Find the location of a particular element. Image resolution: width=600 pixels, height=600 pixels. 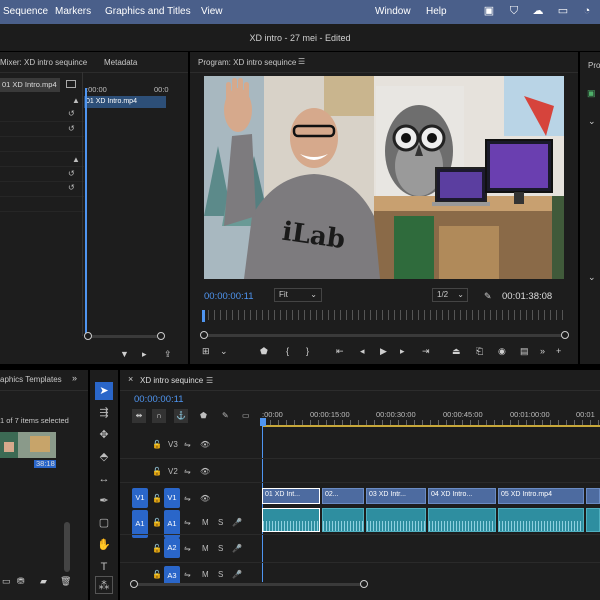

clip-name-field: 01 XD Intro.mp4 is located at coordinates (30, 85).